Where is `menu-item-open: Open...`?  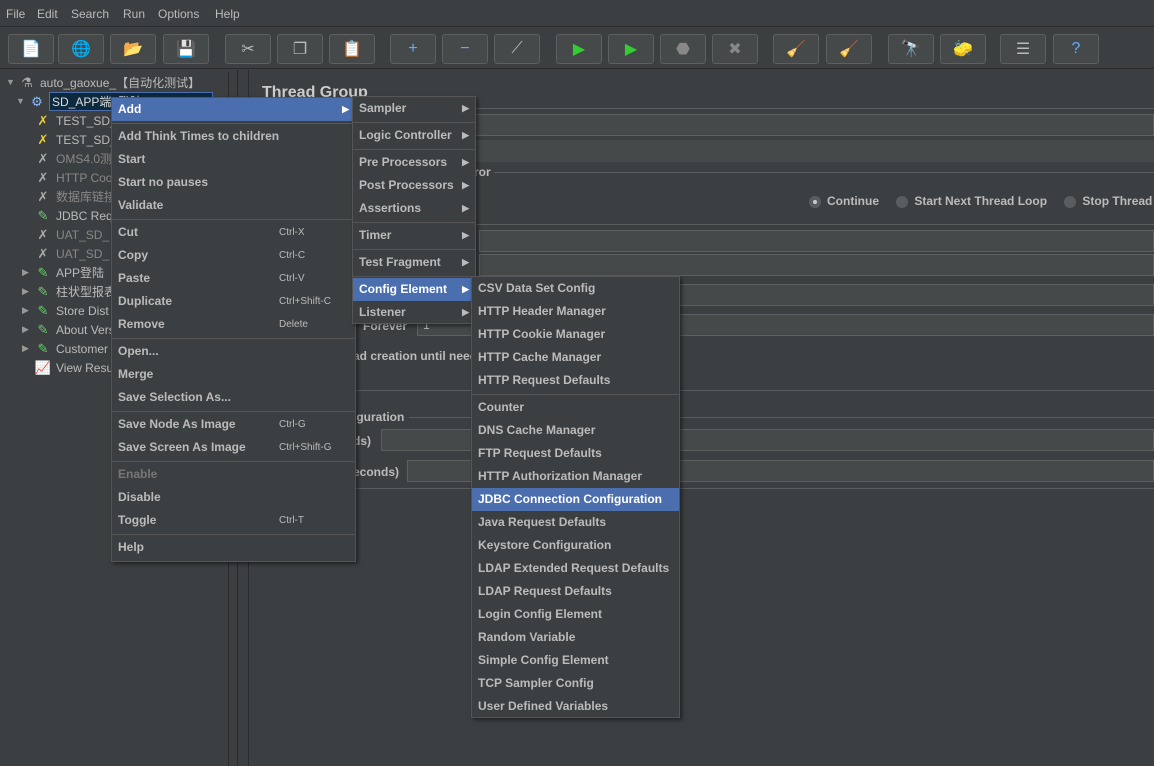
menu-item-open: Open... is located at coordinates (233, 351).